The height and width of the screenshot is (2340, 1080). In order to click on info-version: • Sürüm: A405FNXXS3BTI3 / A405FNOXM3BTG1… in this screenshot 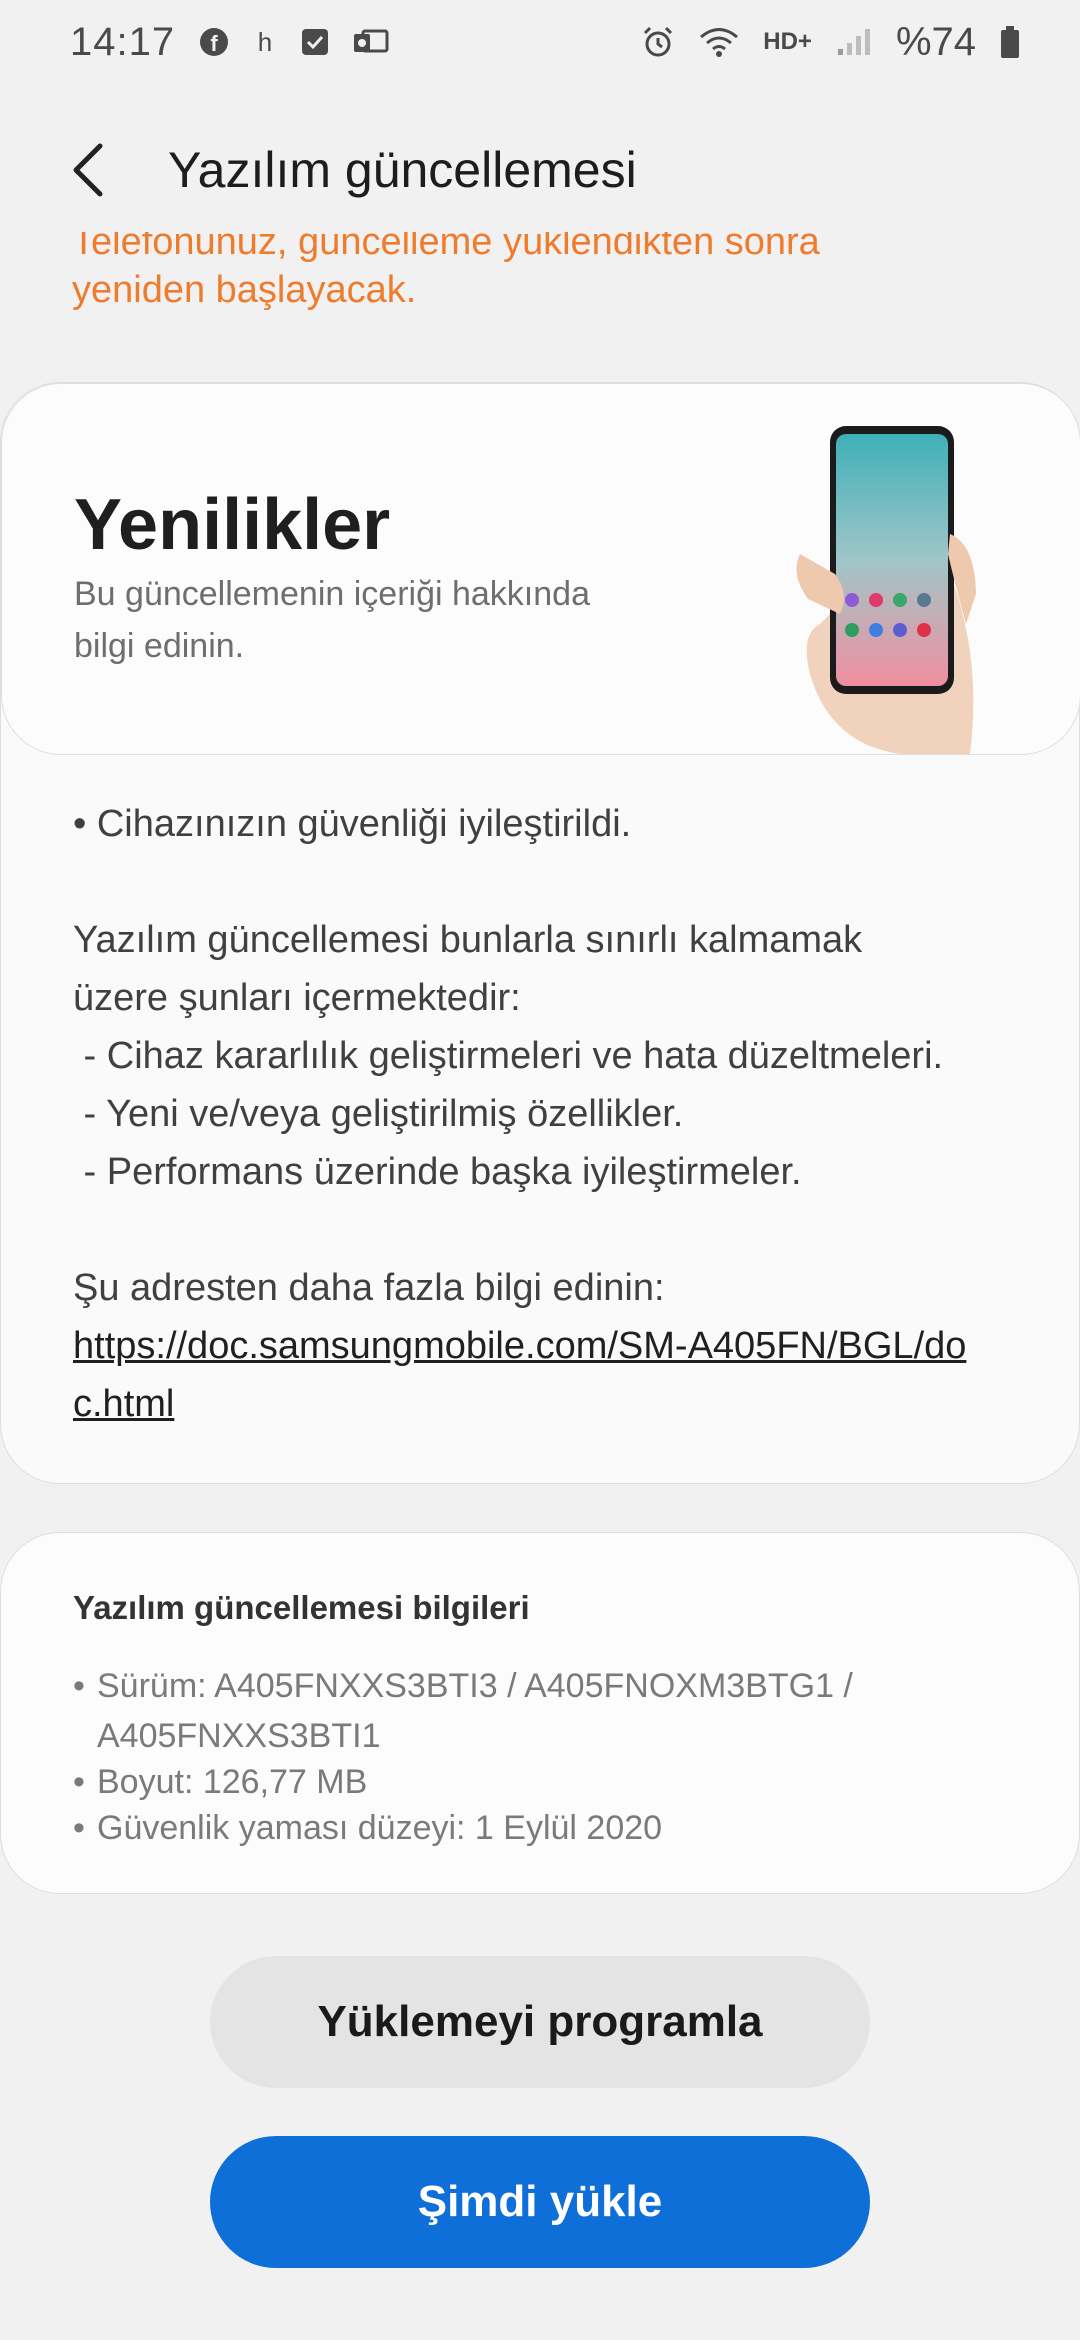, I will do `click(533, 1711)`.